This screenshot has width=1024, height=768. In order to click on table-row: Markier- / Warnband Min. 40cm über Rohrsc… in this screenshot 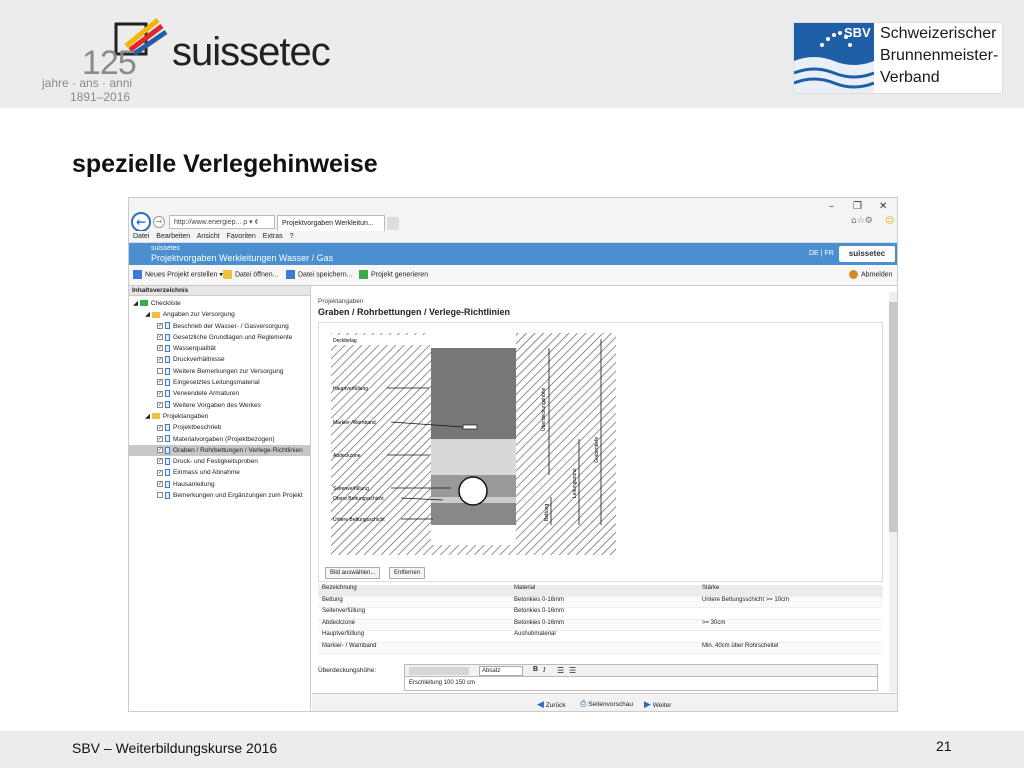, I will do `click(600, 648)`.